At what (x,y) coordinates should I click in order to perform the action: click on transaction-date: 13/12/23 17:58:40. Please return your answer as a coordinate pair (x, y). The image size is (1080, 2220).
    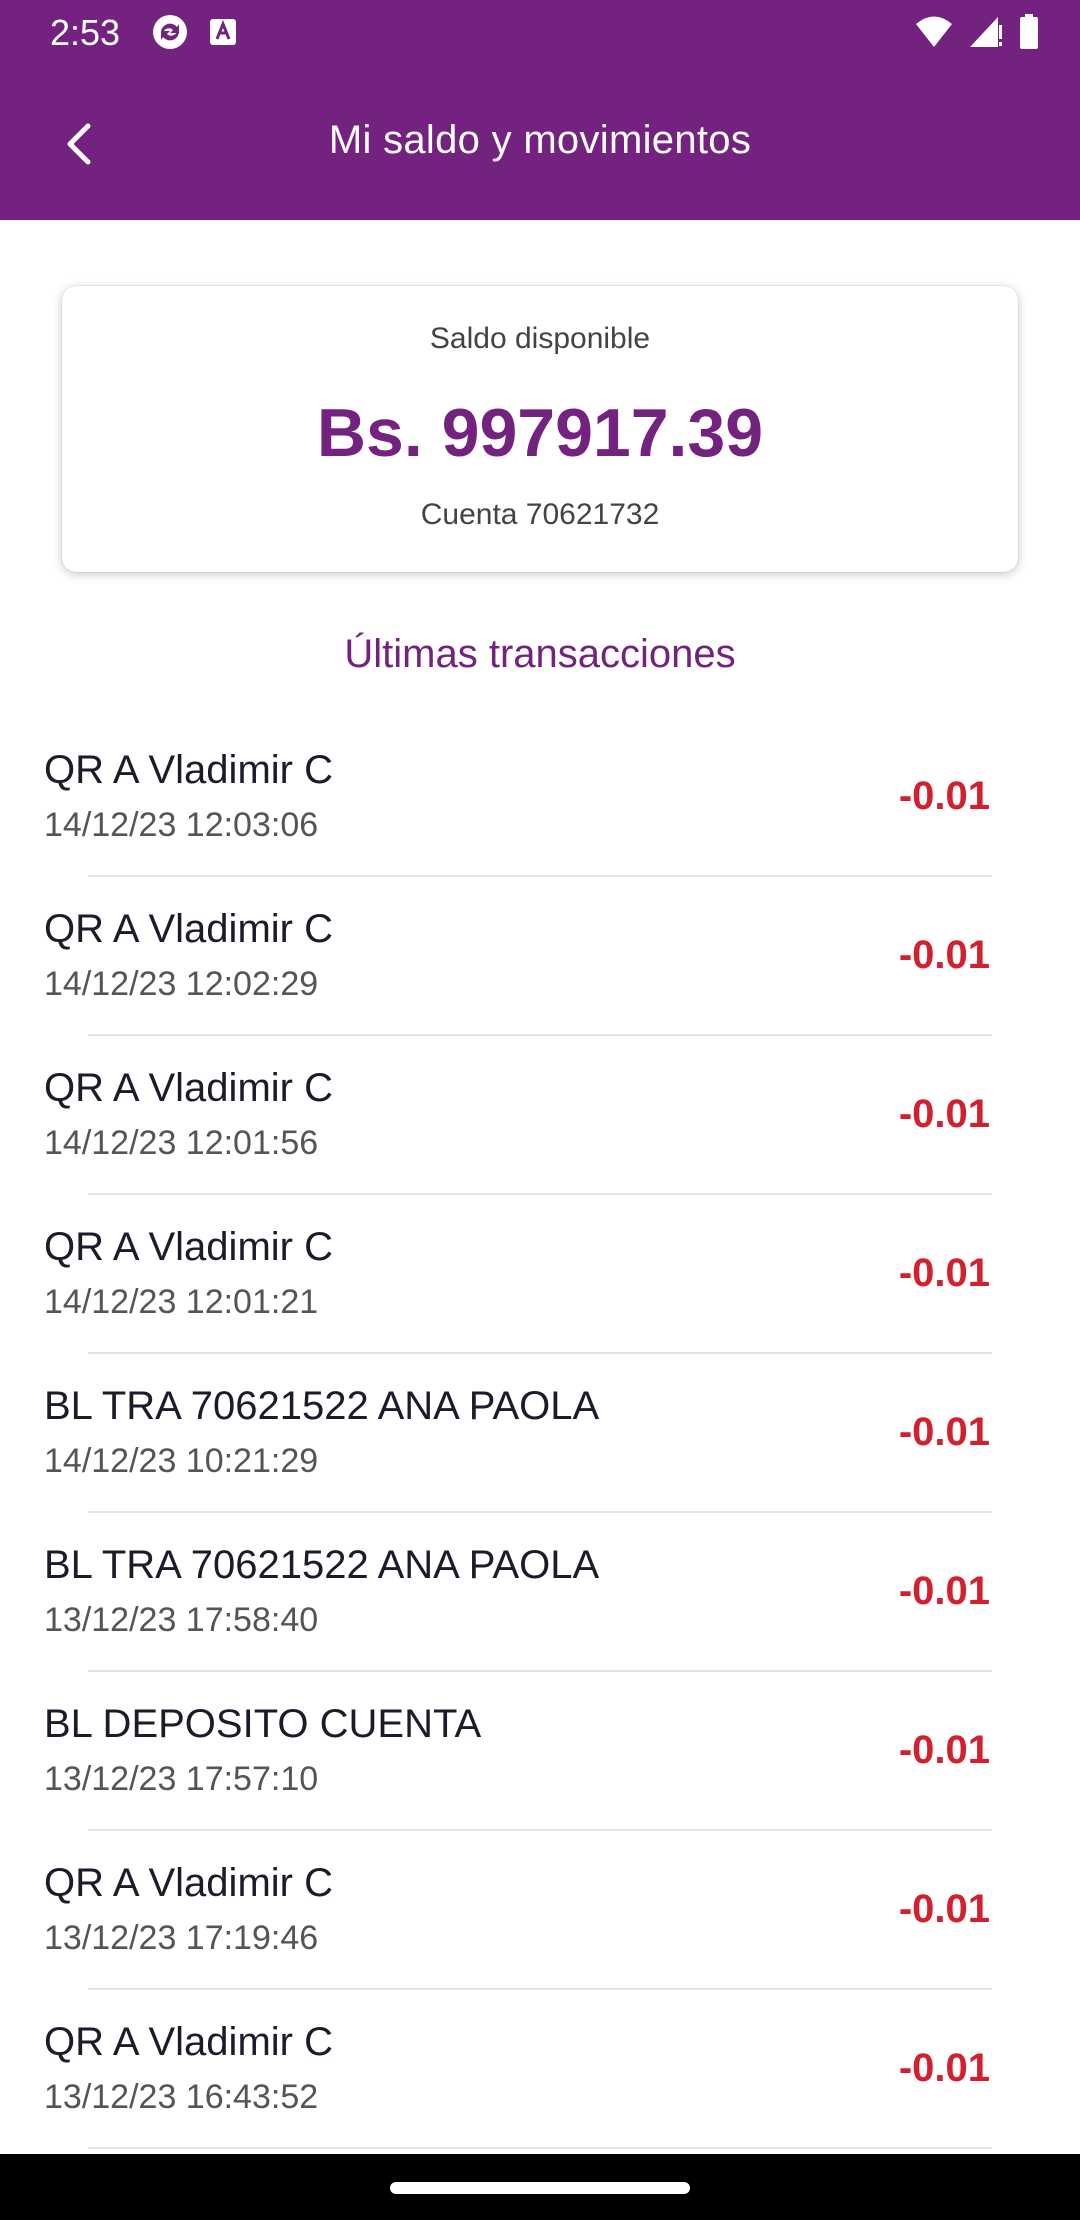
    Looking at the image, I should click on (181, 1620).